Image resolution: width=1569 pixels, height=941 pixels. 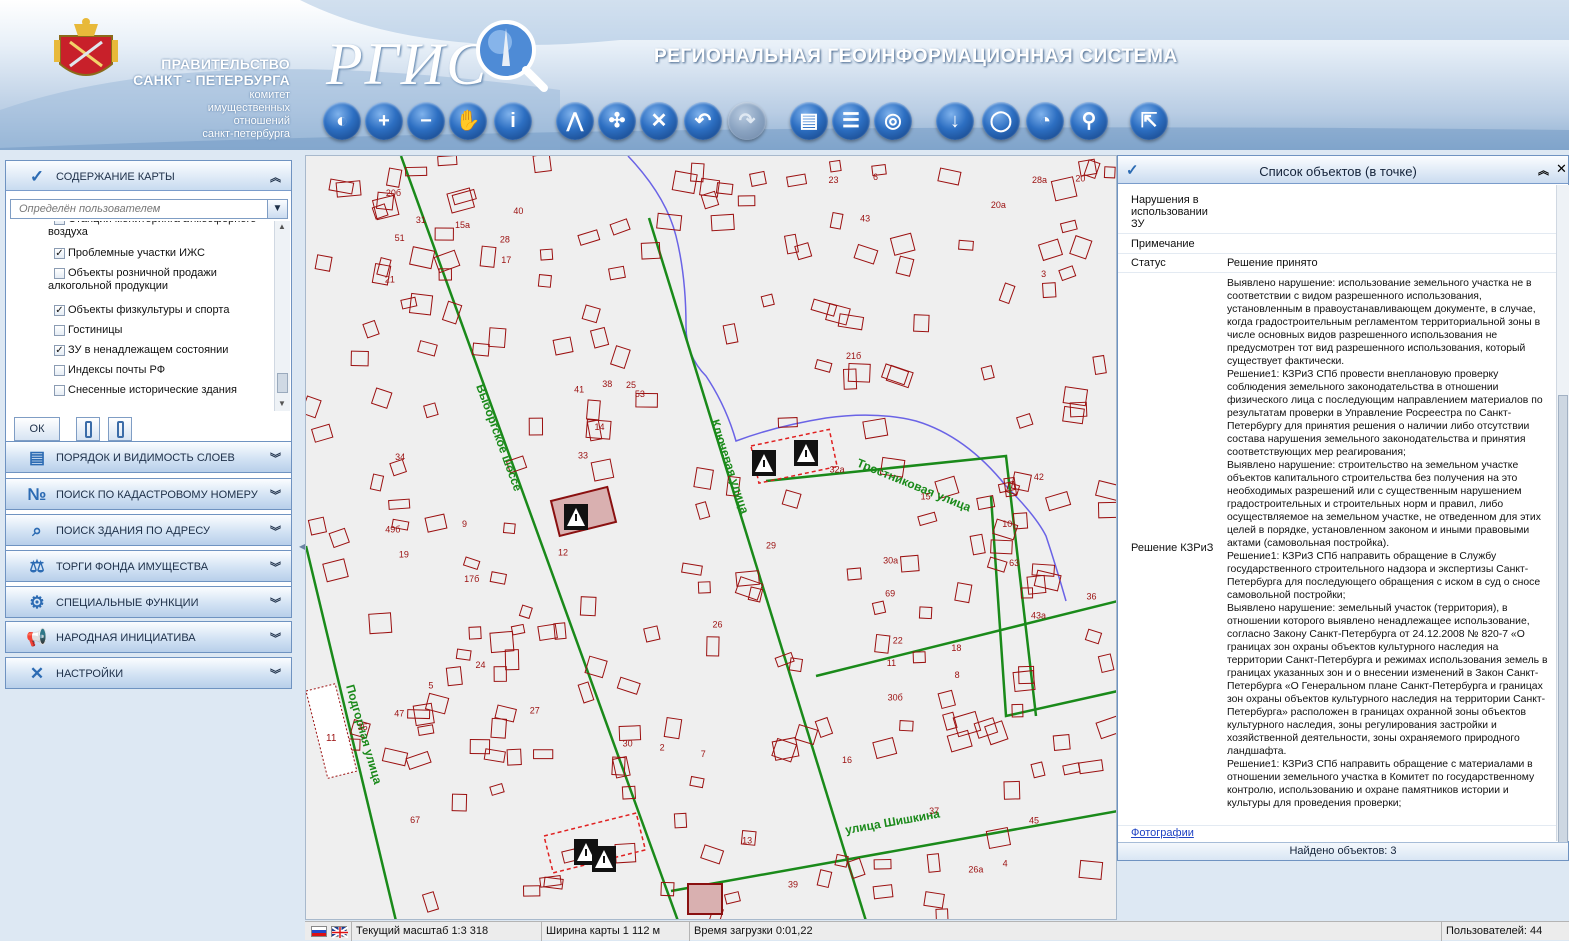 I want to click on feedback-button: ◯, so click(x=1001, y=121).